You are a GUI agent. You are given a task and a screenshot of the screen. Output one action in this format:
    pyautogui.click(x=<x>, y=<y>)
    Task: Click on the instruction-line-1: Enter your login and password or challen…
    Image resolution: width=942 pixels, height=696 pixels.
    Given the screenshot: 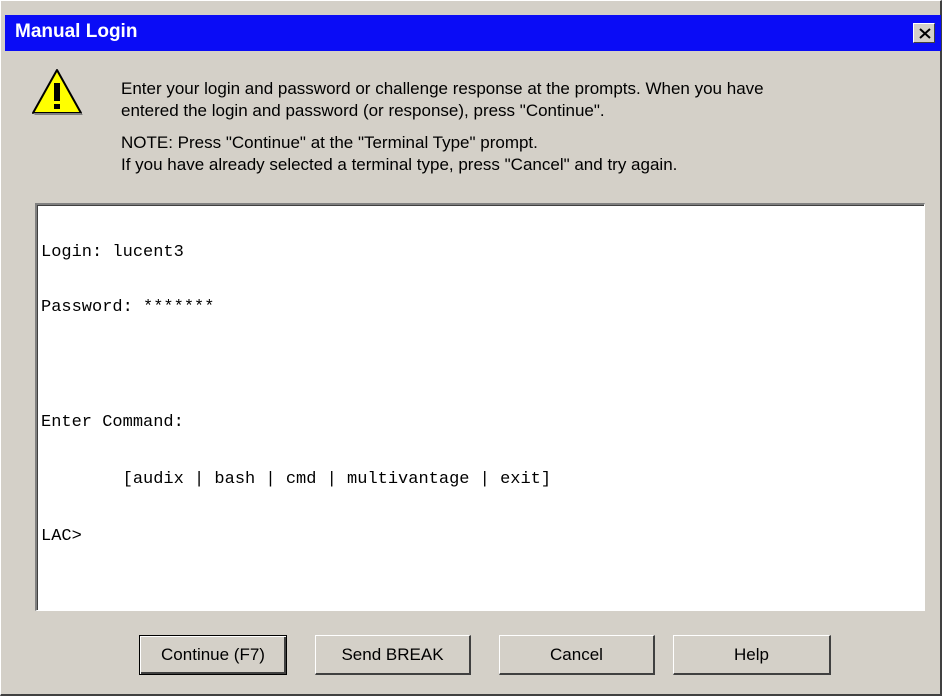 What is the action you would take?
    pyautogui.click(x=442, y=88)
    